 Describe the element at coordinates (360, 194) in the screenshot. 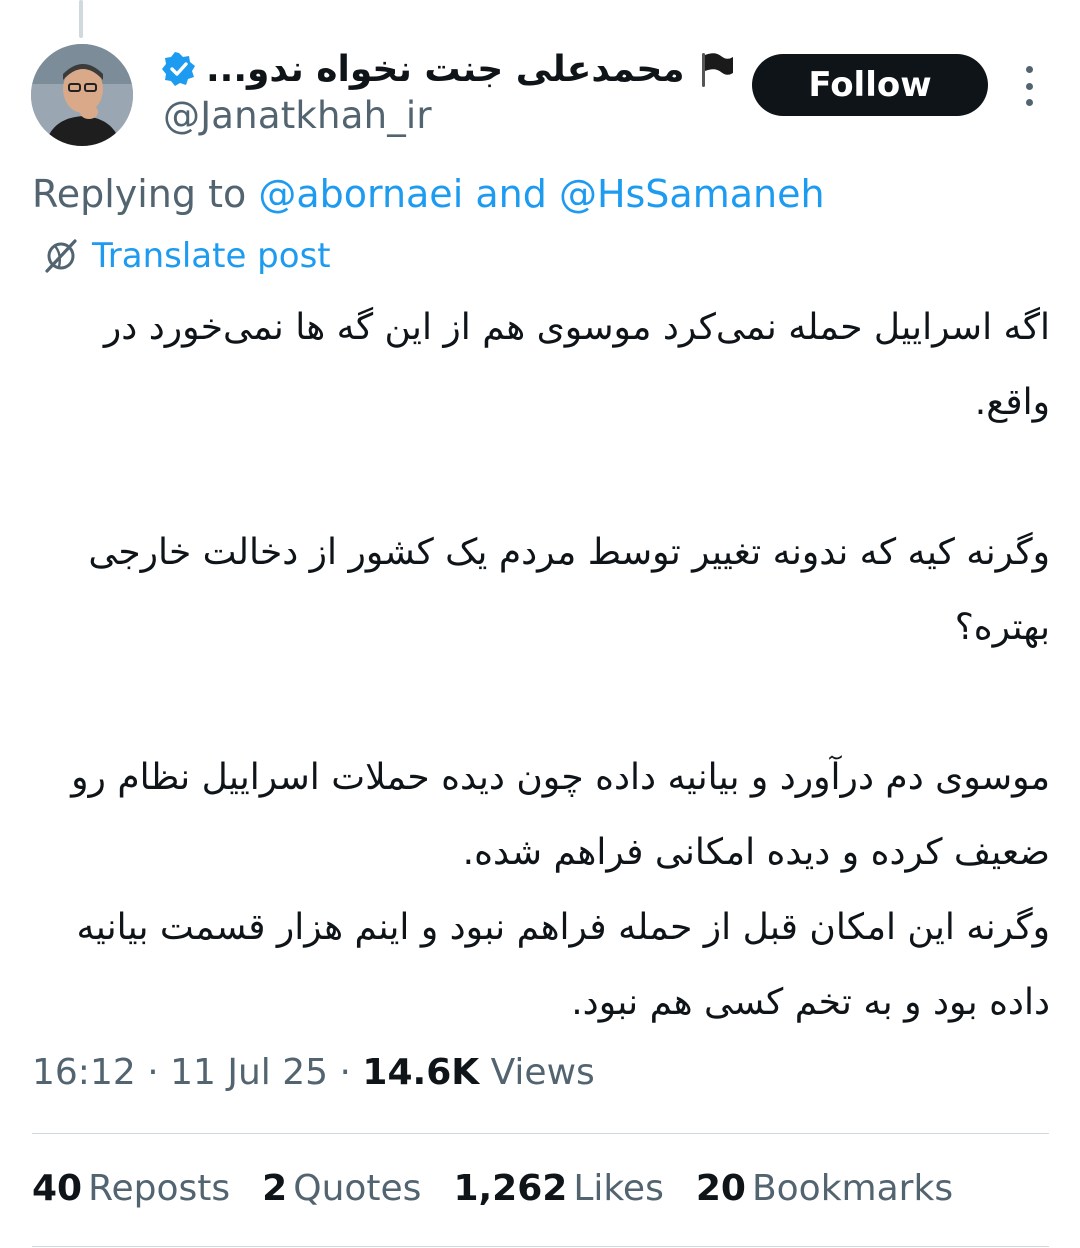

I see `mention-link: @abornaei` at that location.